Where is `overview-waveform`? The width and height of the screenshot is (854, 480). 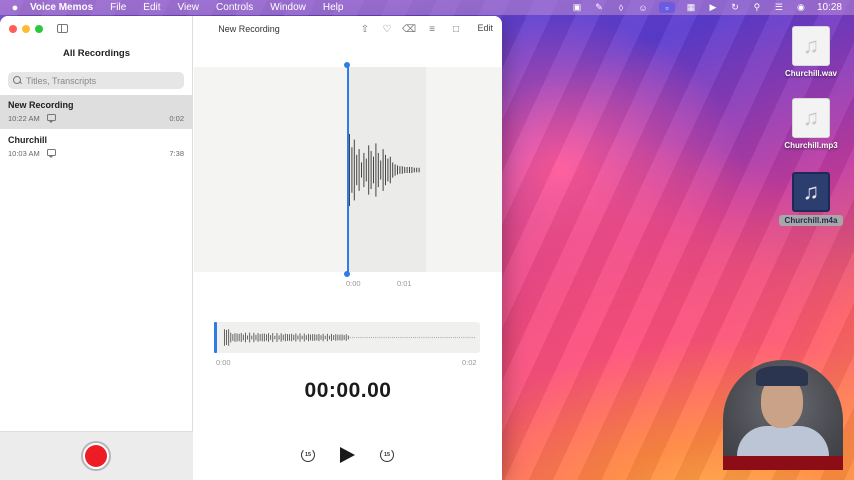 overview-waveform is located at coordinates (347, 337).